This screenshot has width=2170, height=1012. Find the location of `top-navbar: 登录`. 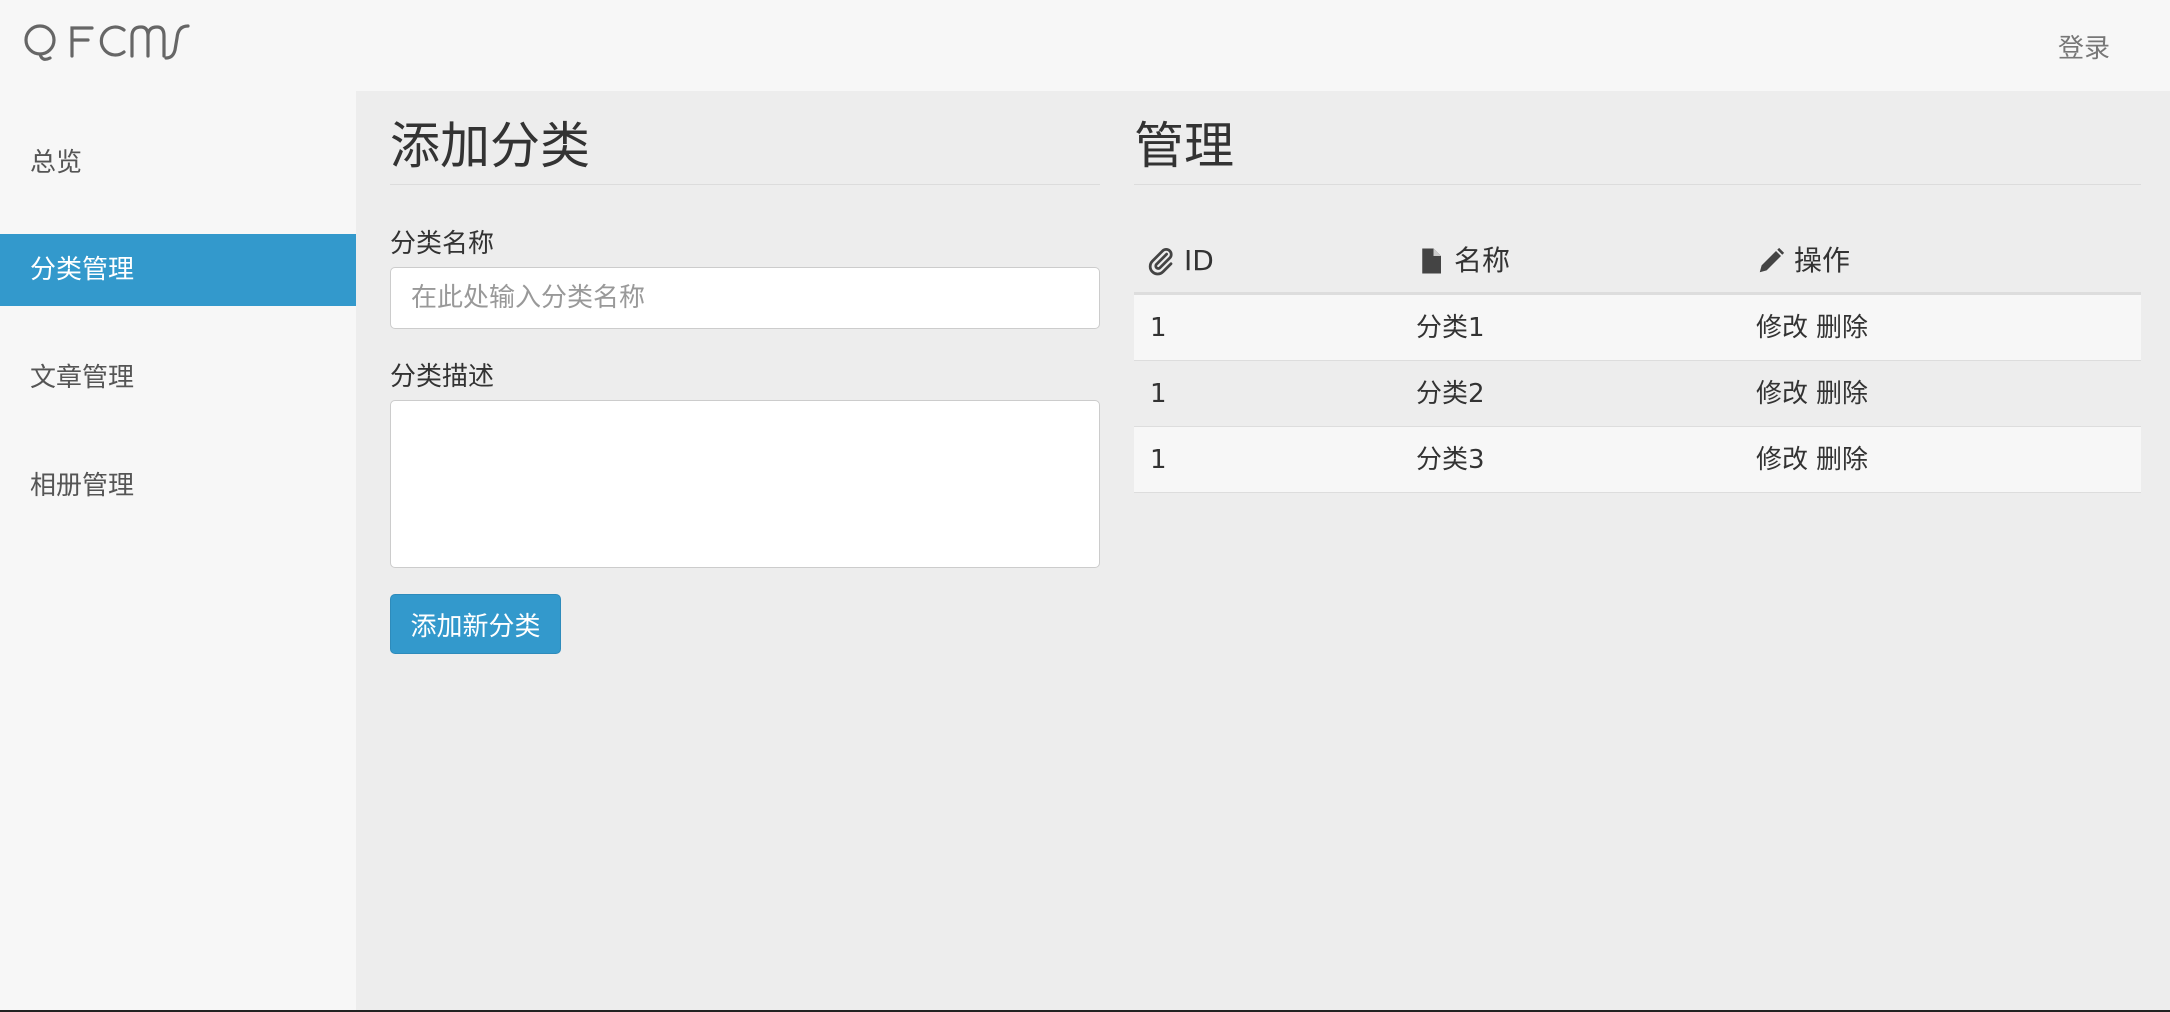

top-navbar: 登录 is located at coordinates (1085, 45).